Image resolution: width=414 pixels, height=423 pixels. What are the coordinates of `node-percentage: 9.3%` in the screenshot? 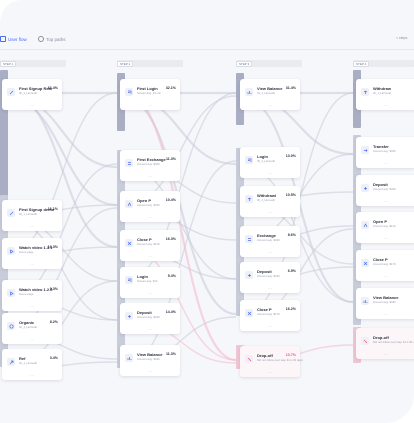 It's located at (53, 289).